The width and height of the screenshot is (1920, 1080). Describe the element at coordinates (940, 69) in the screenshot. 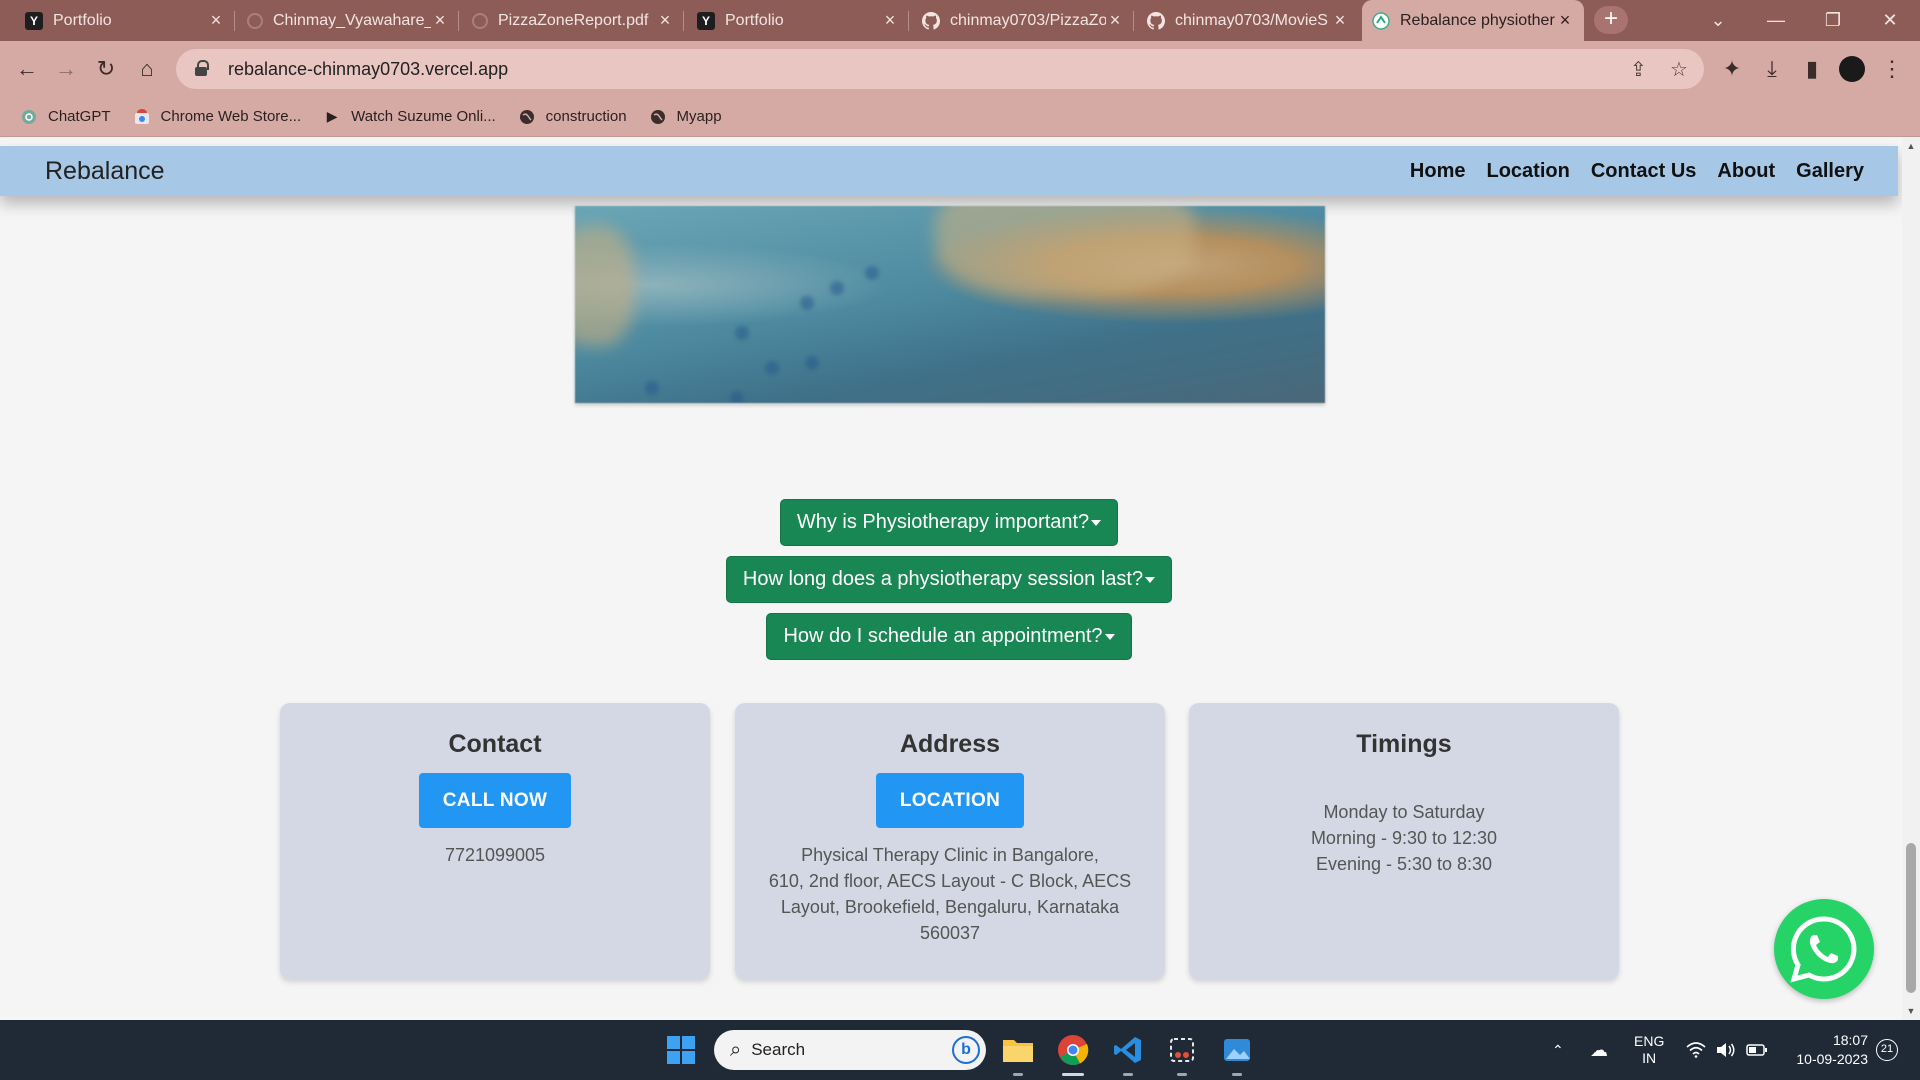

I see `address-bar: rebalance-chinmay0703.vercel.app ⇪ ☆` at that location.